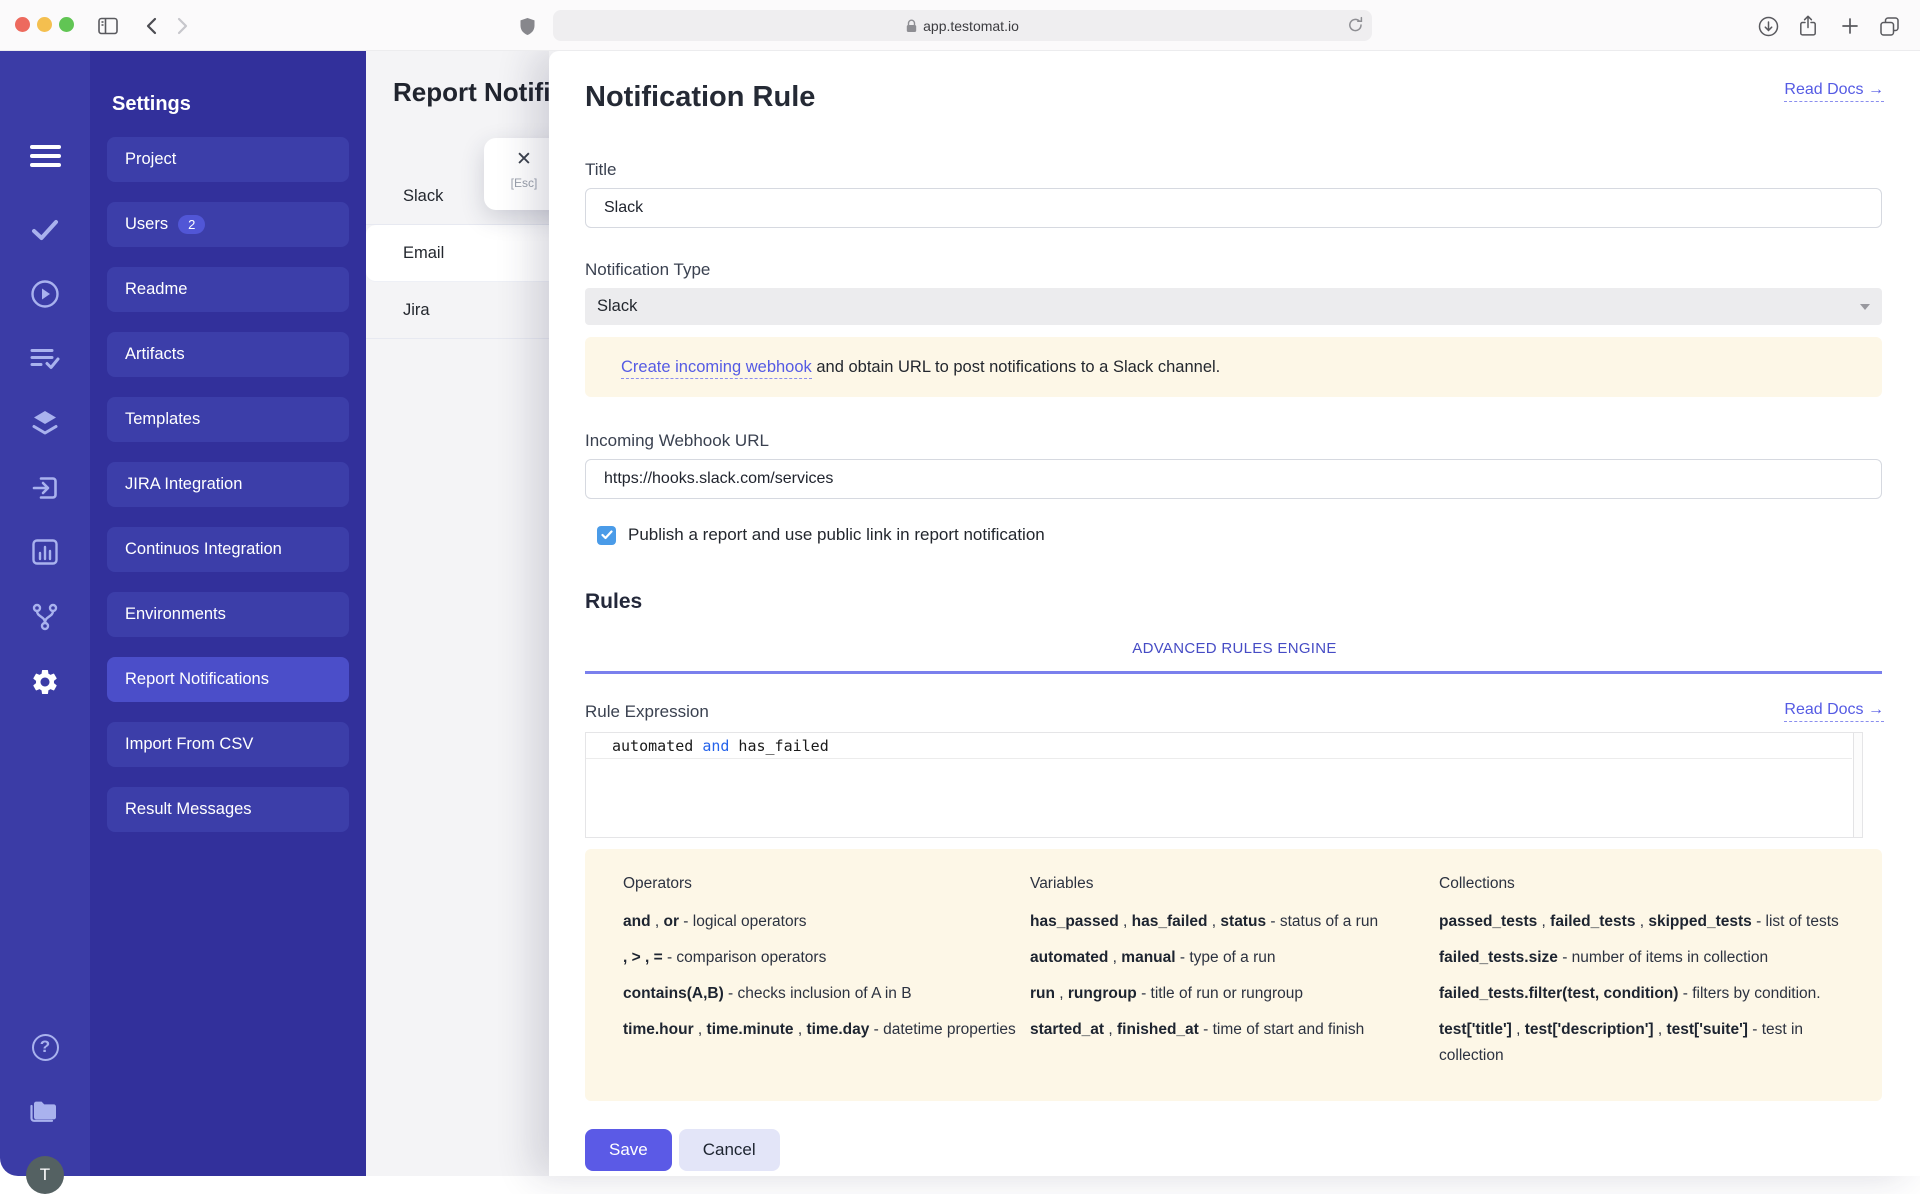 This screenshot has width=1920, height=1194. Describe the element at coordinates (524, 159) in the screenshot. I see `close-icon: ✕` at that location.